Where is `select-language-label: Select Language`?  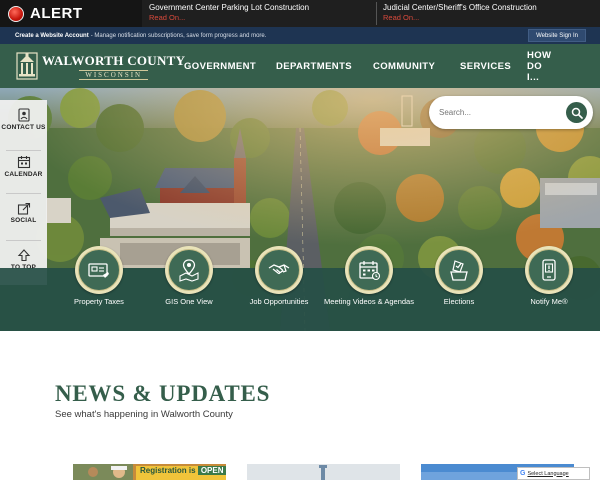
select-language-label: Select Language is located at coordinates (547, 474).